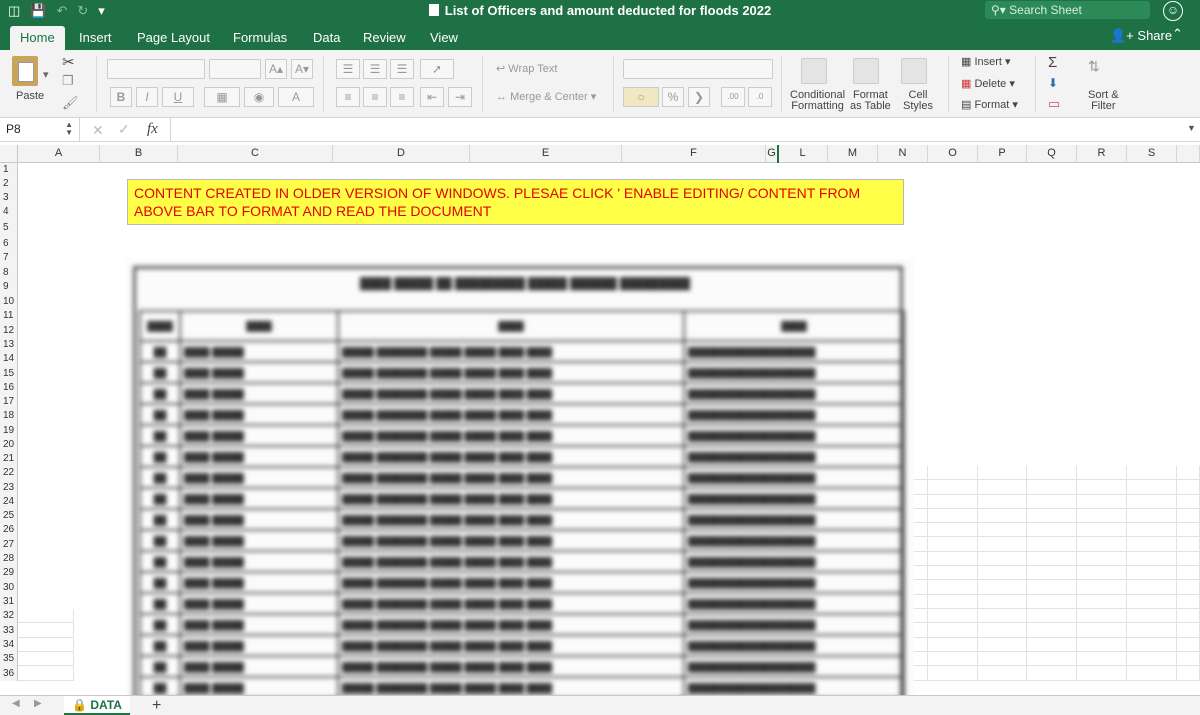 The image size is (1200, 715). What do you see at coordinates (147, 97) in the screenshot?
I see `italic-button: I` at bounding box center [147, 97].